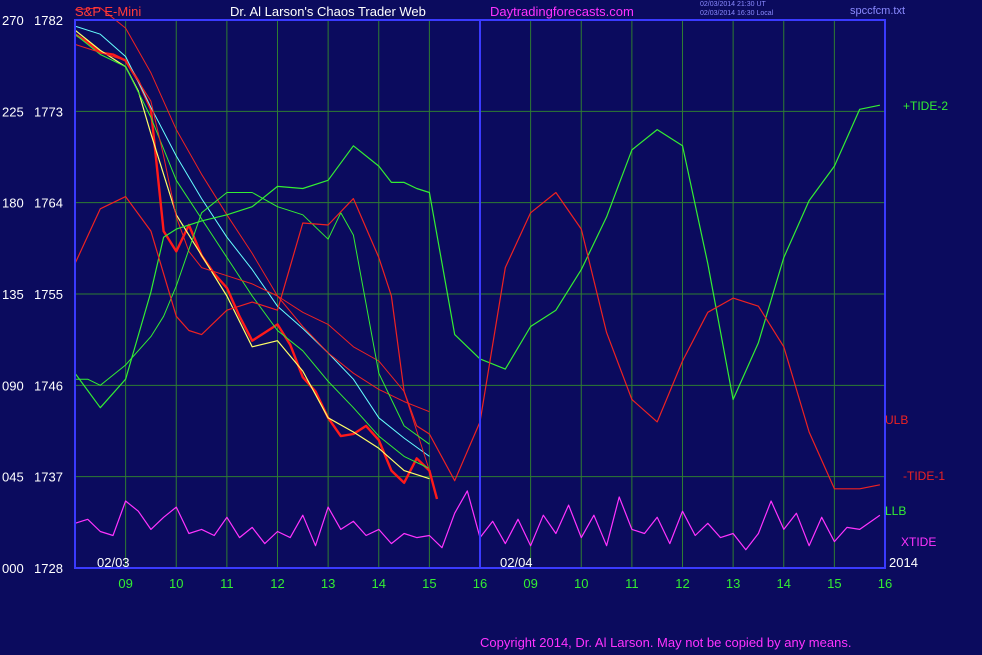 This screenshot has height=655, width=982. Describe the element at coordinates (113, 562) in the screenshot. I see `date-label: 02/03` at that location.